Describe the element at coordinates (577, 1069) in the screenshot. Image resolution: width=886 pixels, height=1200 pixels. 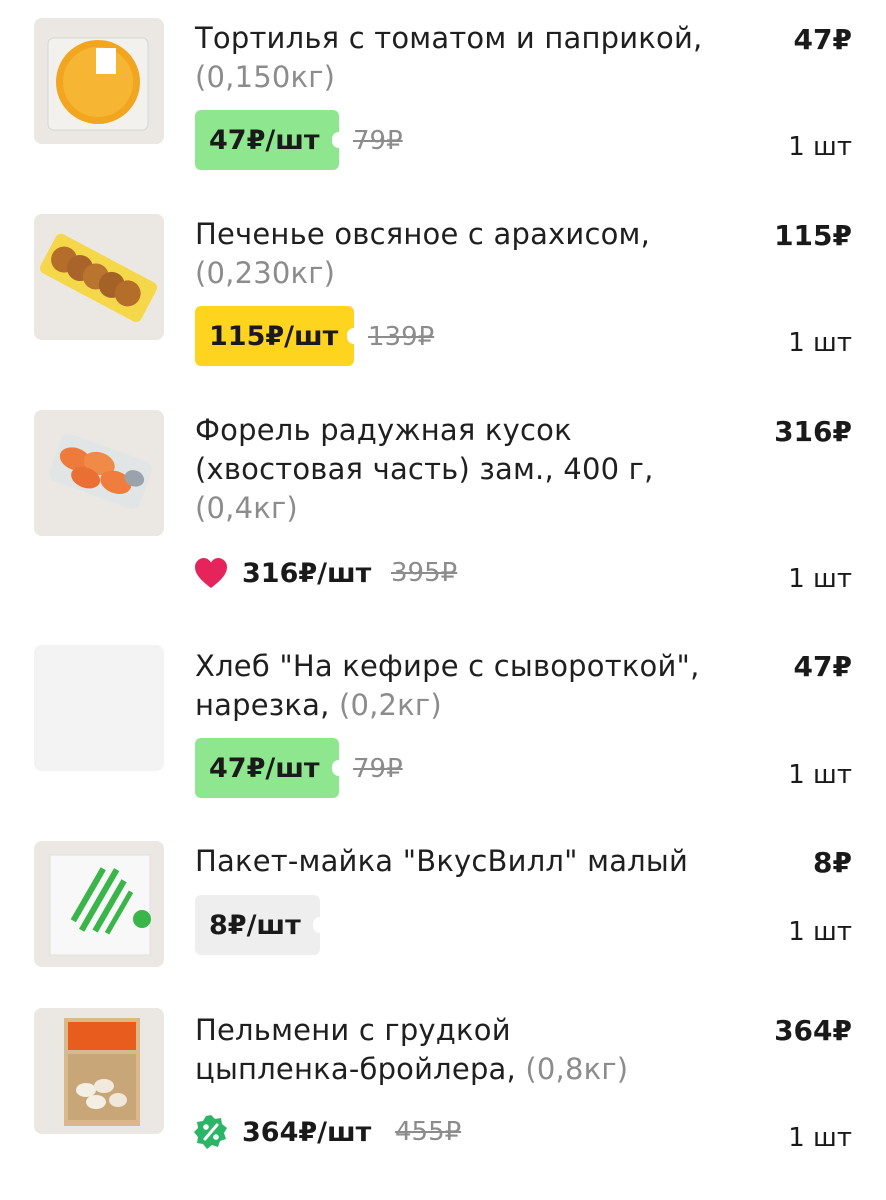
I see `item-weight: (0,8кг)` at that location.